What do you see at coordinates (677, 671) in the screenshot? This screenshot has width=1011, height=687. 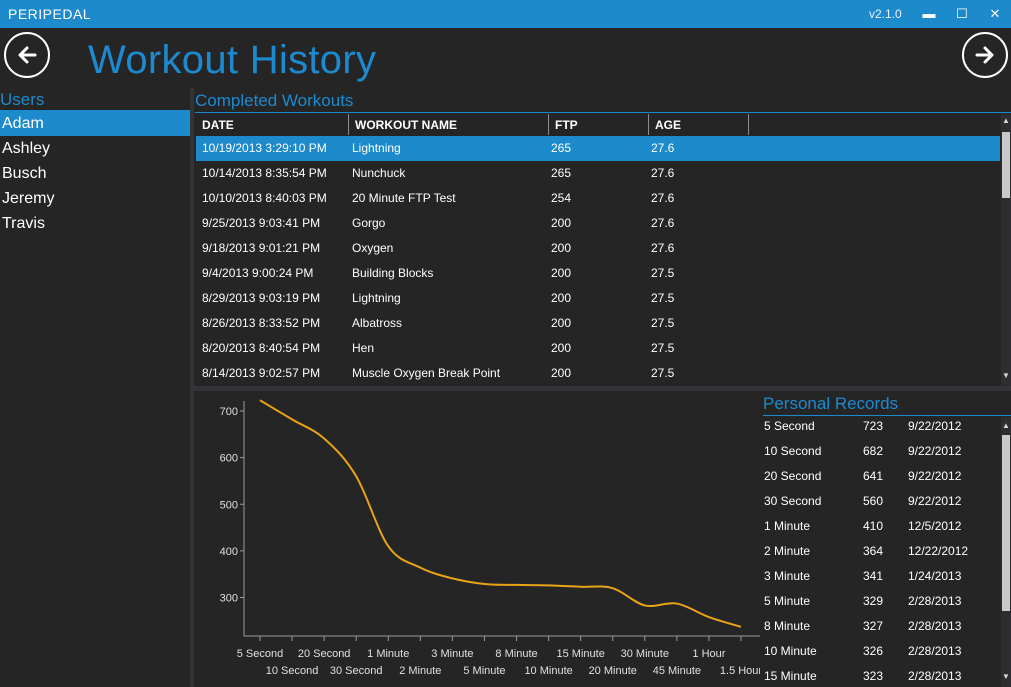 I see `x-tick-label: 45 Minute` at bounding box center [677, 671].